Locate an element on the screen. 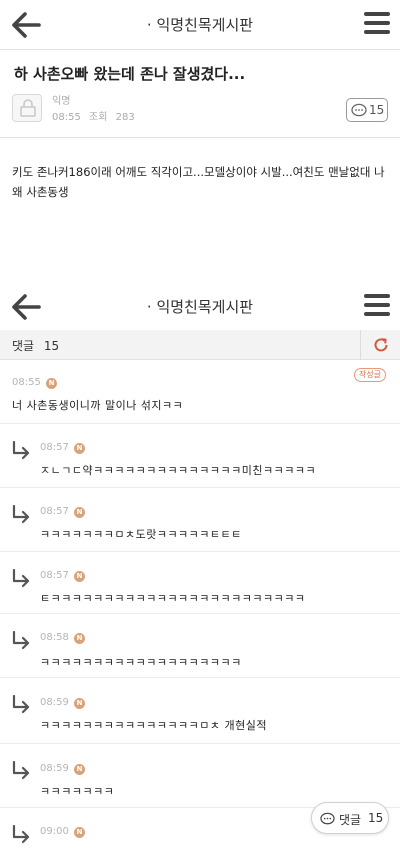 This screenshot has width=400, height=851. comment-text: ㅈㄴㄱㄷ약ㅋㅋㅋㅋㅋㅋㅋㅋㅋㅋㅋㅋㅋㅋ미친ㅋㅋㅋㅋㅋ is located at coordinates (178, 470).